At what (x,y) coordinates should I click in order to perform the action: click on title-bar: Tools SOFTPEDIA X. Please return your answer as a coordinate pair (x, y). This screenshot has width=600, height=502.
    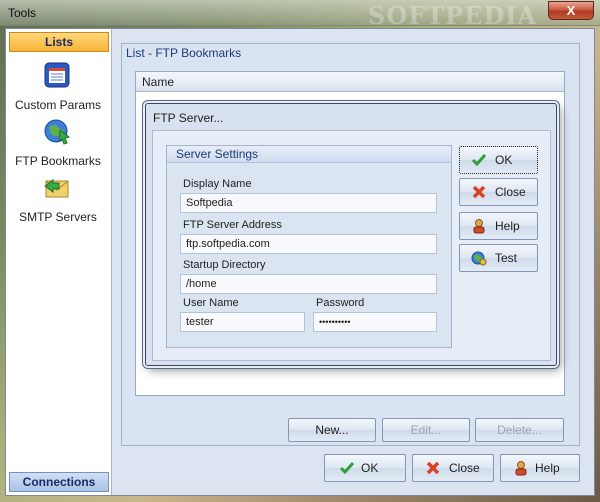
    Looking at the image, I should click on (300, 15).